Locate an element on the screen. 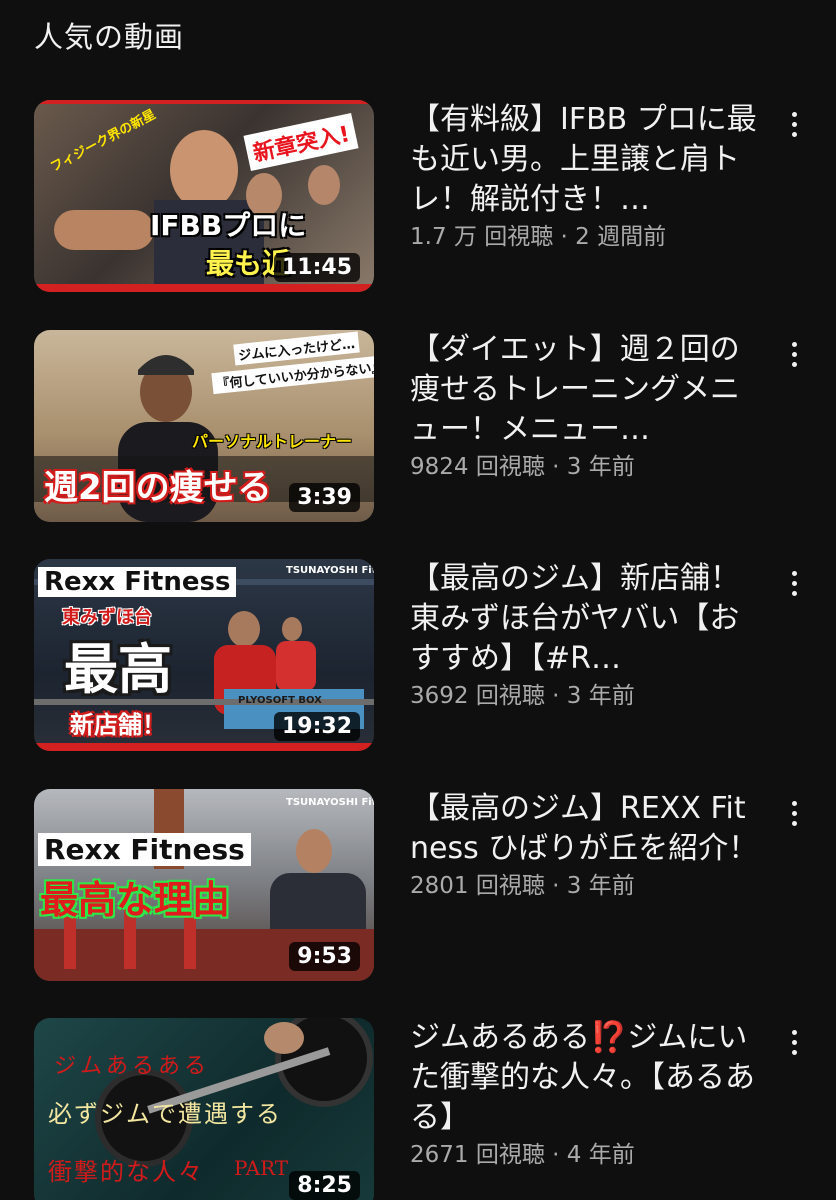  video-duration: 8:25 is located at coordinates (324, 1185).